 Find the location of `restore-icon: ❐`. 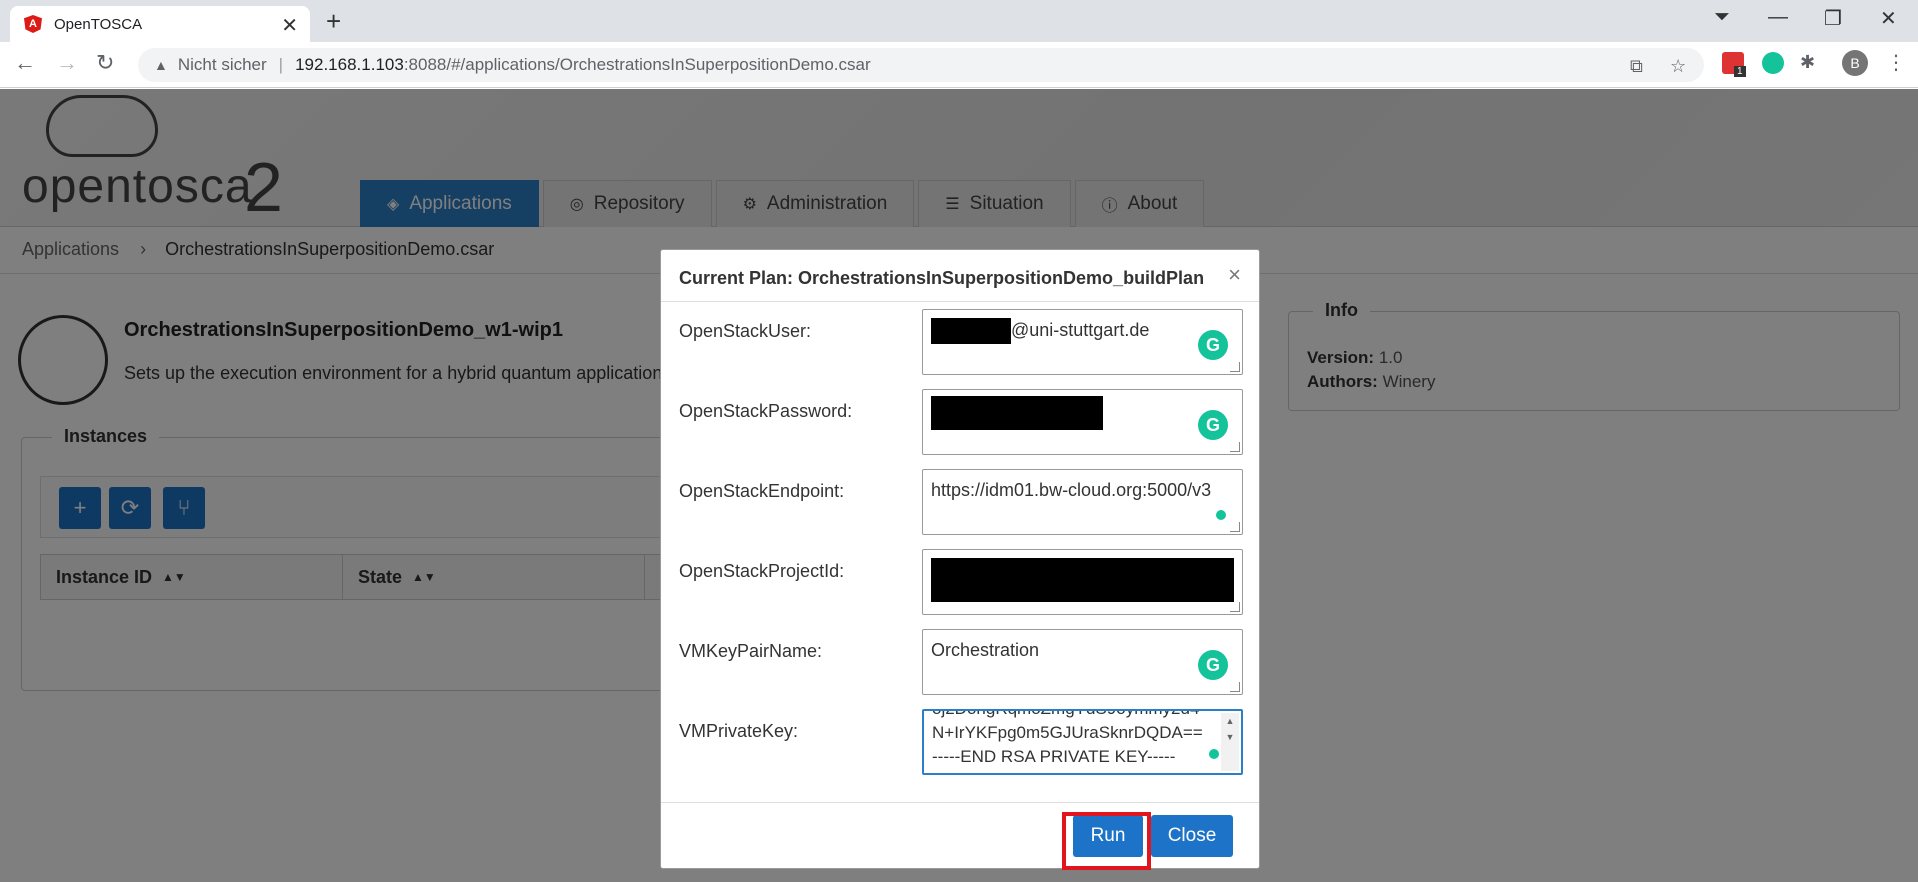

restore-icon: ❐ is located at coordinates (1833, 18).